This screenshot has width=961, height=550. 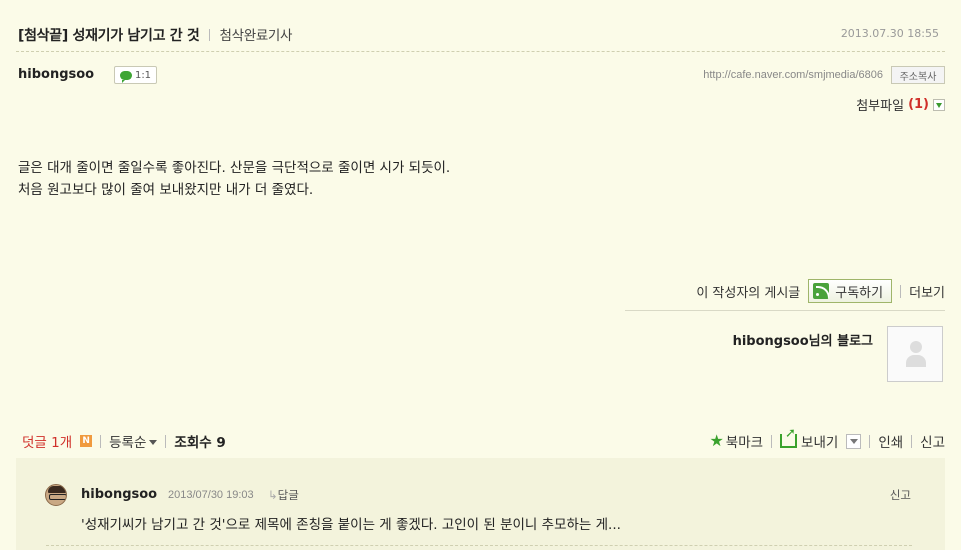 What do you see at coordinates (889, 33) in the screenshot?
I see `post-date: 2013.07.30 18:55` at bounding box center [889, 33].